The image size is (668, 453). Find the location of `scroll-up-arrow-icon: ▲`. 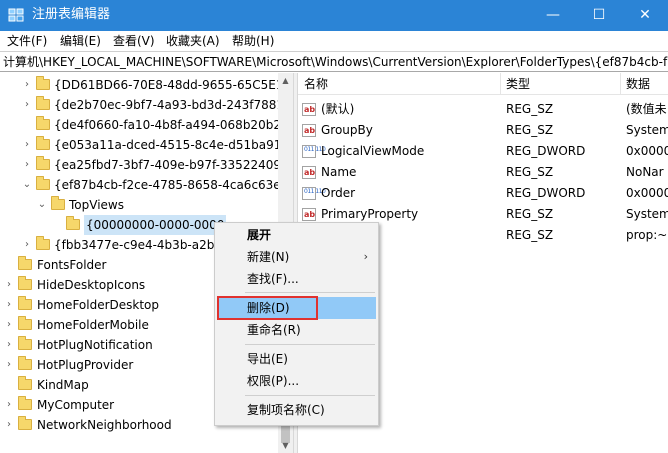

scroll-up-arrow-icon: ▲ is located at coordinates (285, 80).